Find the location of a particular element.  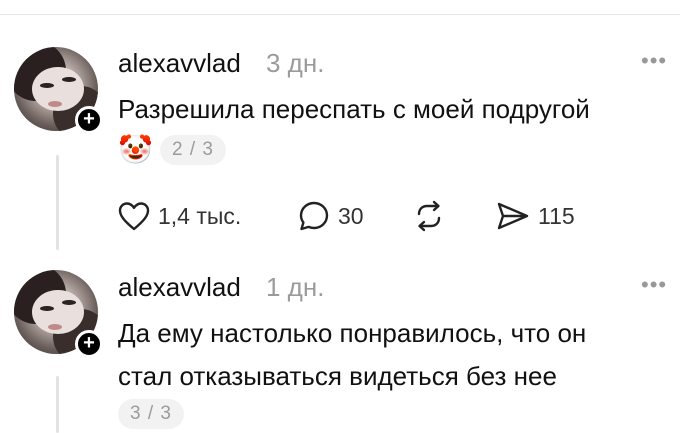

clown-emoji: 🤡 is located at coordinates (135, 149).